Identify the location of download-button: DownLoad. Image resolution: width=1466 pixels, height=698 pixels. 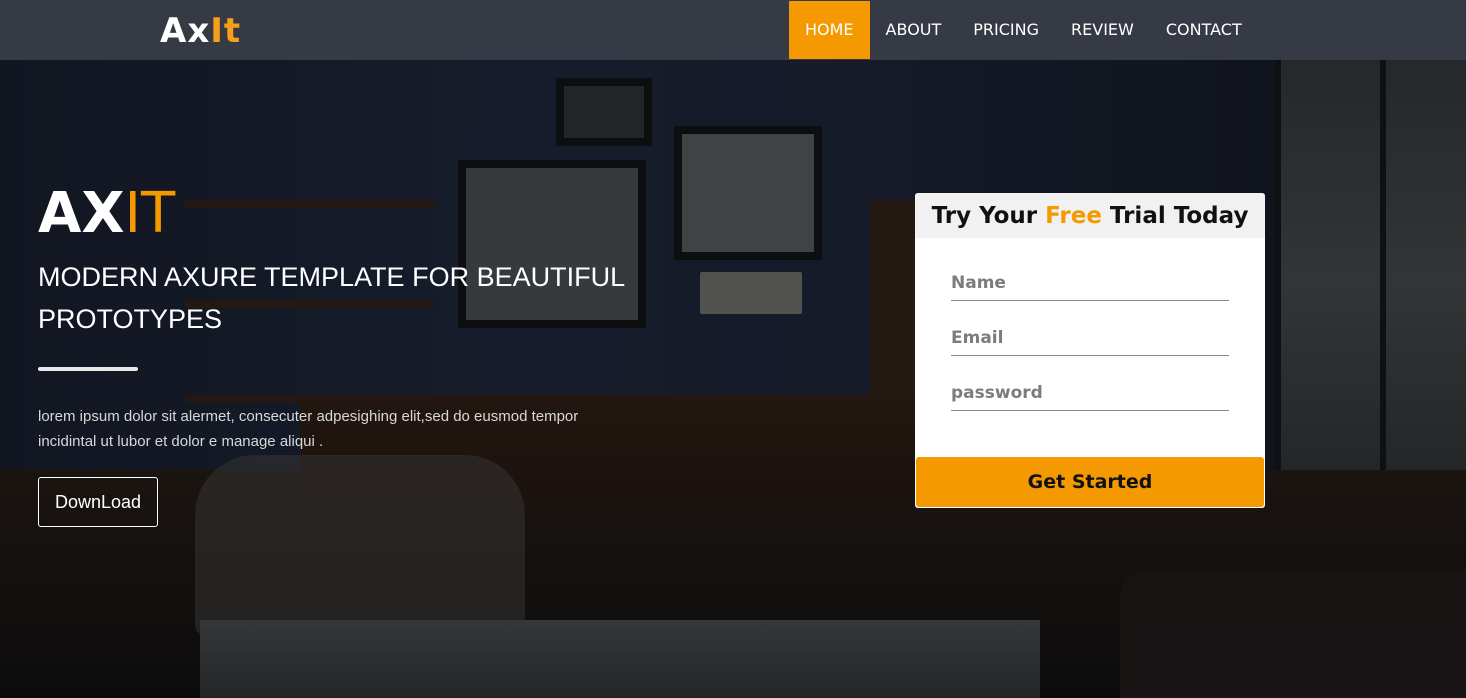
(98, 502).